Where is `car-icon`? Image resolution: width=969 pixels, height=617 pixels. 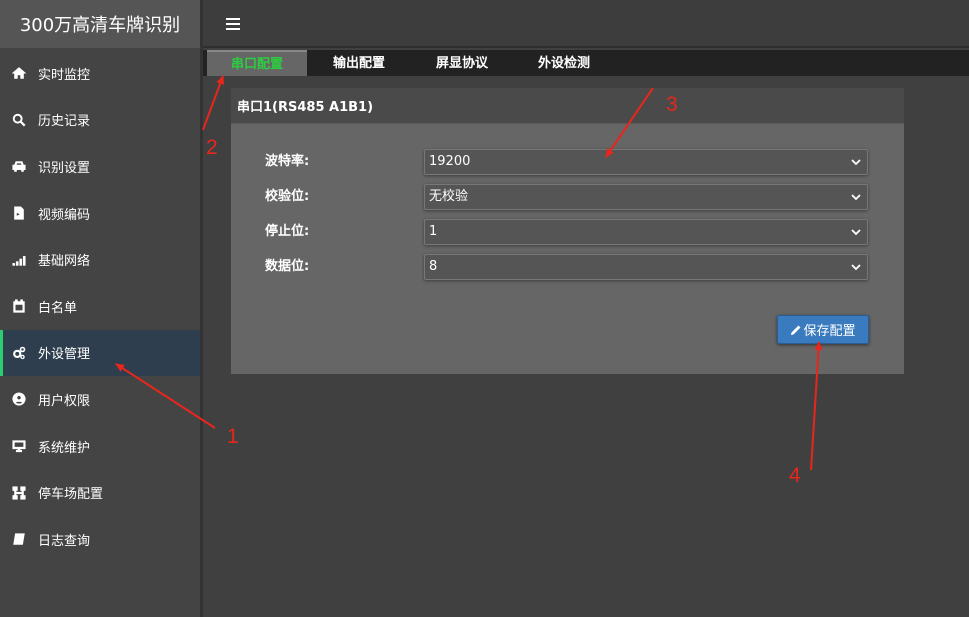 car-icon is located at coordinates (19, 166).